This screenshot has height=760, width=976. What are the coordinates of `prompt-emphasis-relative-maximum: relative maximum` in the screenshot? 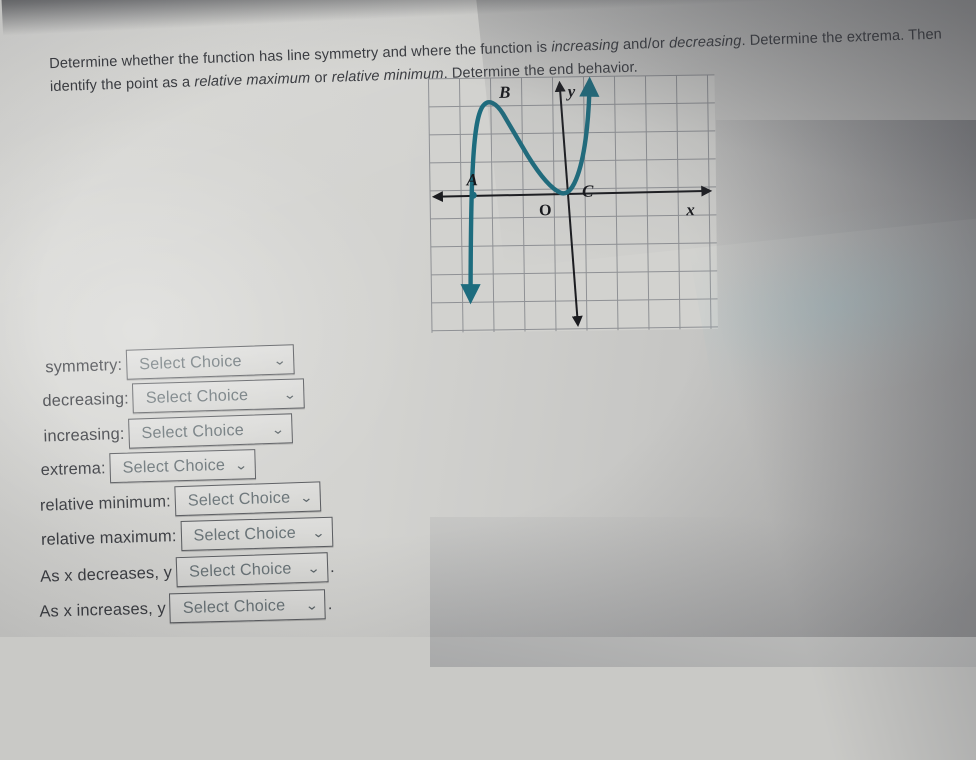 It's located at (252, 80).